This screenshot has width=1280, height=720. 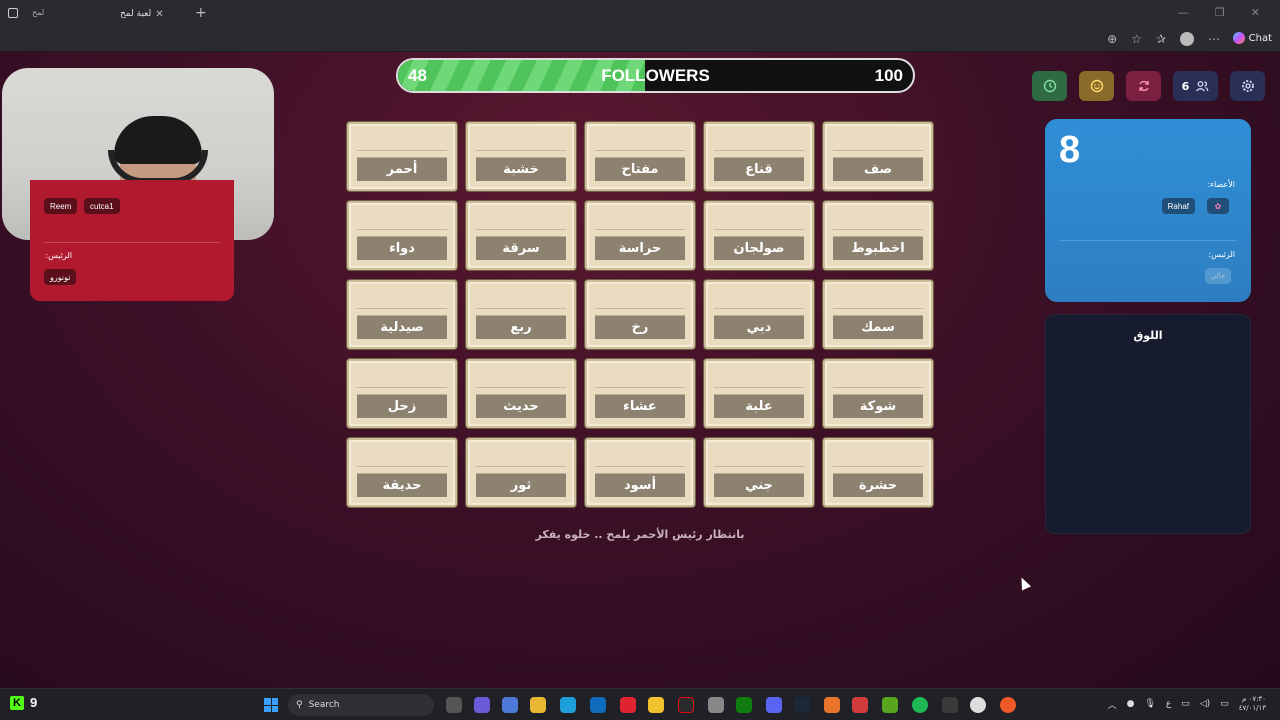 I want to click on clock: ٠٧:٣٠ م ٤٧/٠١/١٣, so click(x=1252, y=704).